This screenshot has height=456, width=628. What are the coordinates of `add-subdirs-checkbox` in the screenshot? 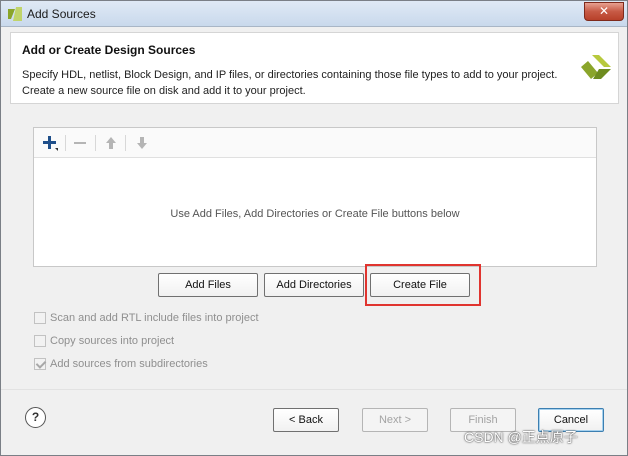 It's located at (40, 364).